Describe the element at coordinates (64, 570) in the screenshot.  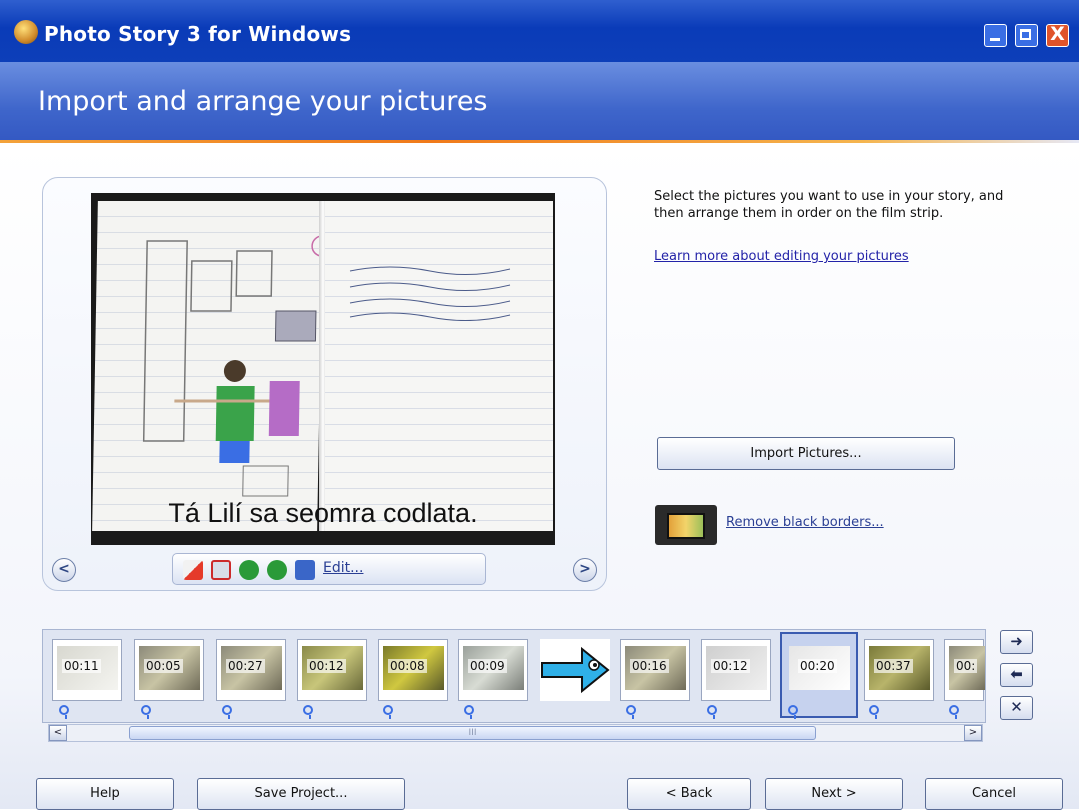
I see `previous-picture-button: <` at that location.